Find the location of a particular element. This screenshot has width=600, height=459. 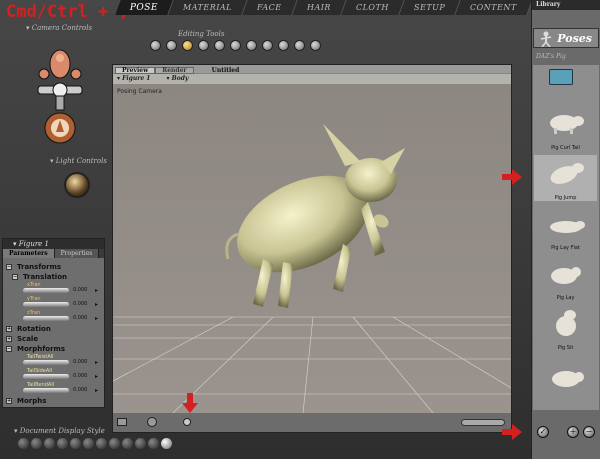

up-folder-icon is located at coordinates (561, 77).